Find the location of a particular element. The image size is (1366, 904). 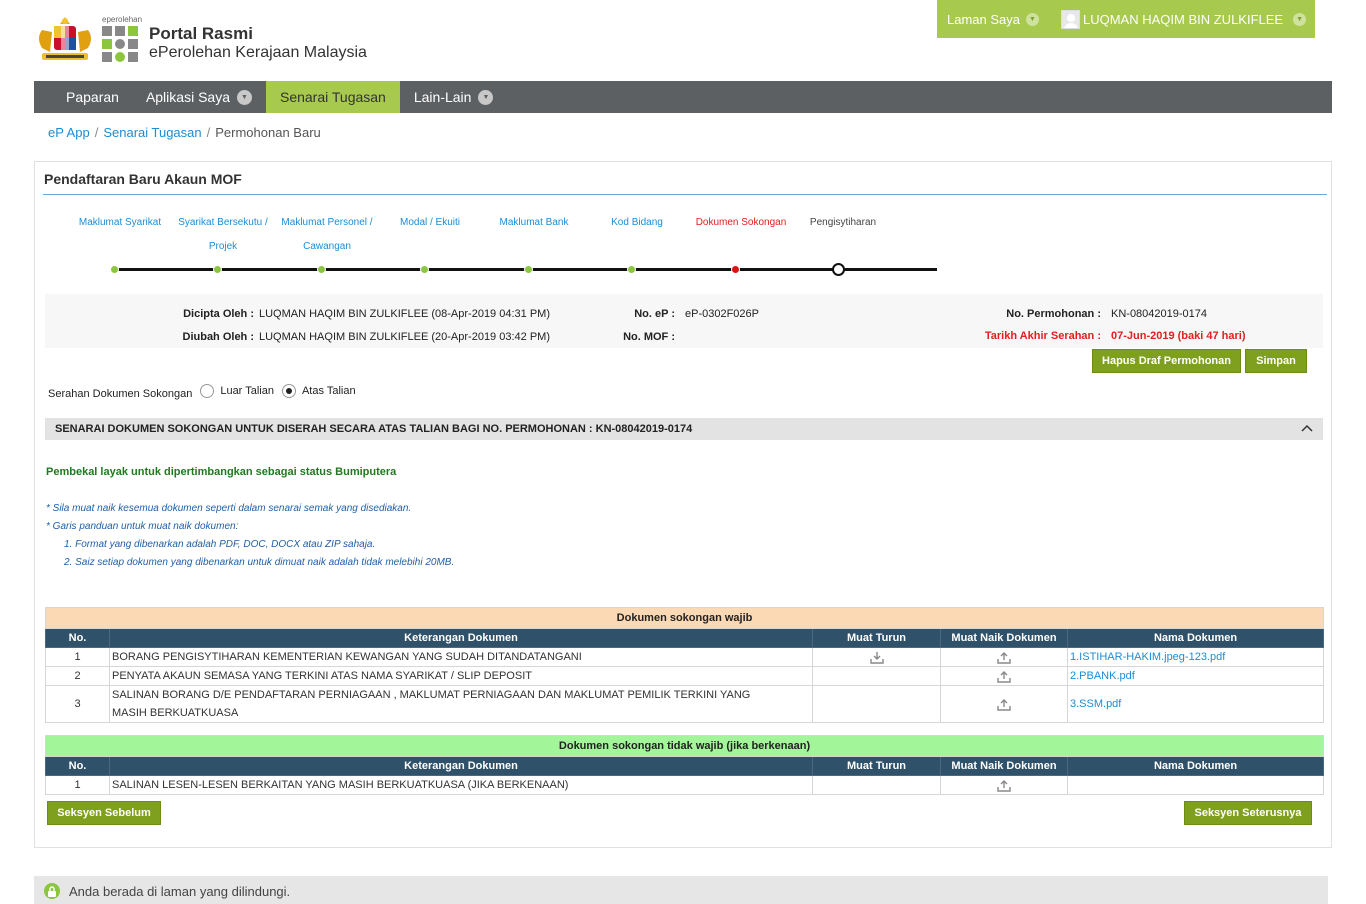

logo-small-text: eperolehan is located at coordinates (122, 19).